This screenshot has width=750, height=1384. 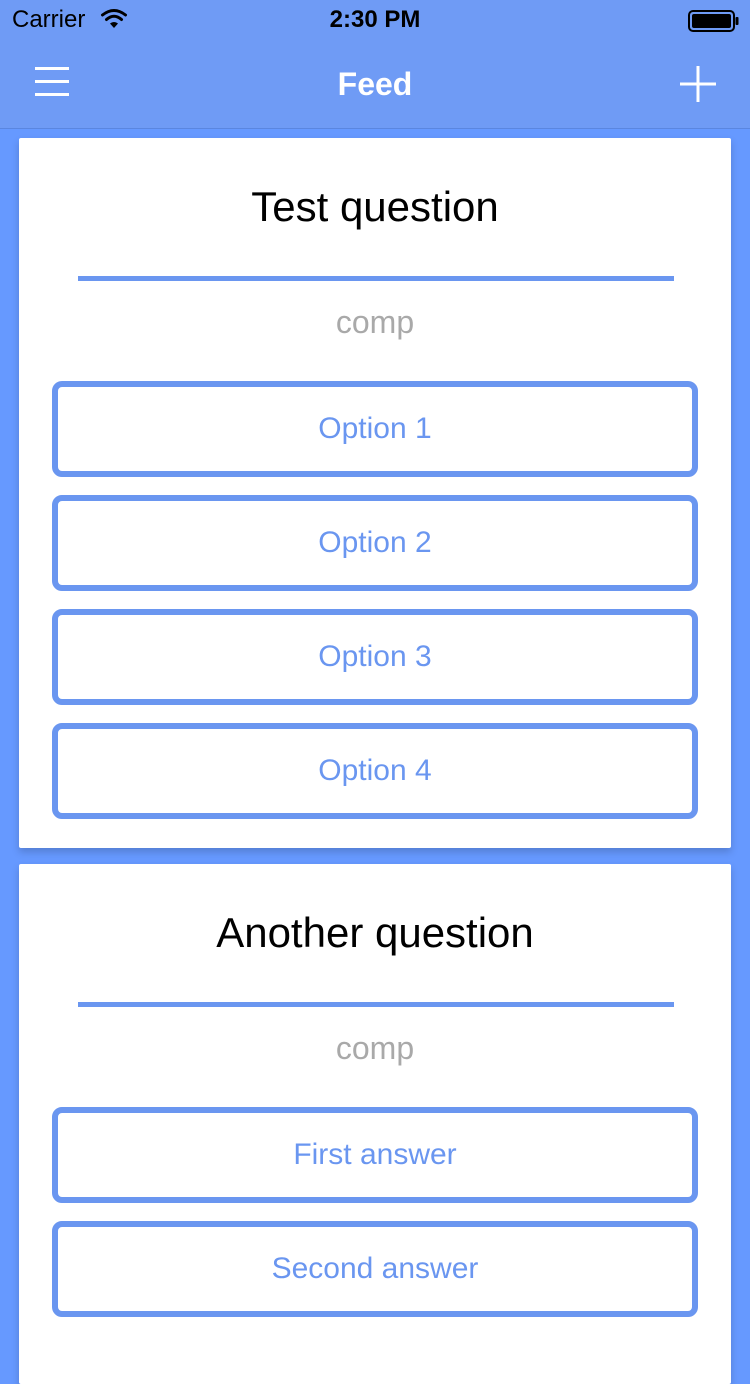 What do you see at coordinates (713, 21) in the screenshot?
I see `battery-icon` at bounding box center [713, 21].